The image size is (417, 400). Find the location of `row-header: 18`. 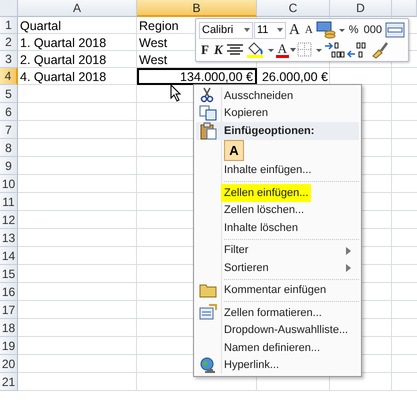

row-header: 18 is located at coordinates (9, 328).